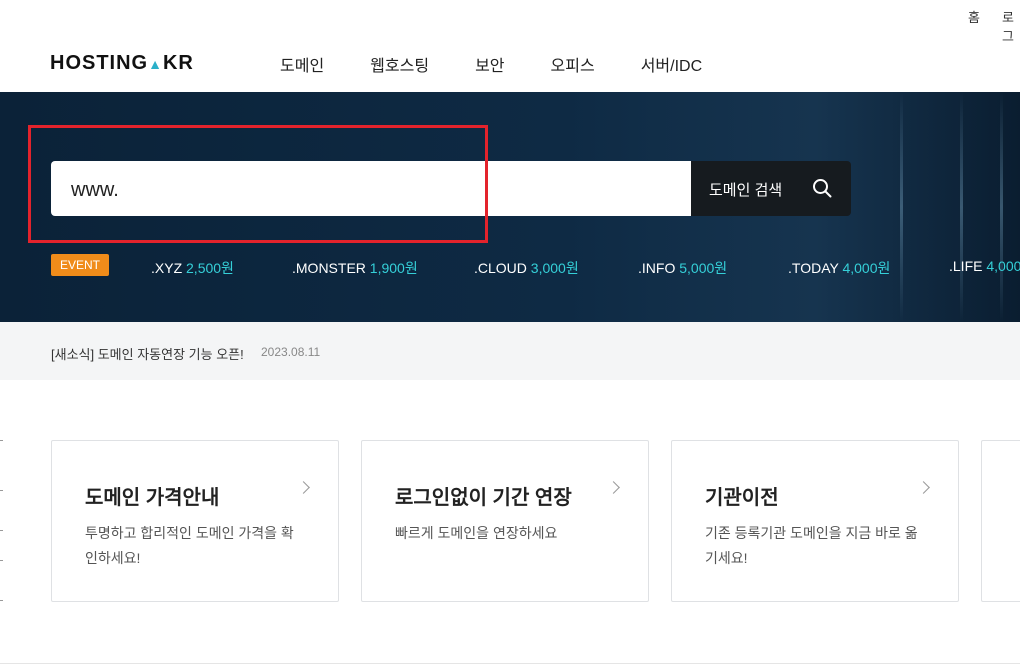  What do you see at coordinates (514, 64) in the screenshot?
I see `main-nav: 도메인 웹호스팅 보안 오피스 서버/IDC` at bounding box center [514, 64].